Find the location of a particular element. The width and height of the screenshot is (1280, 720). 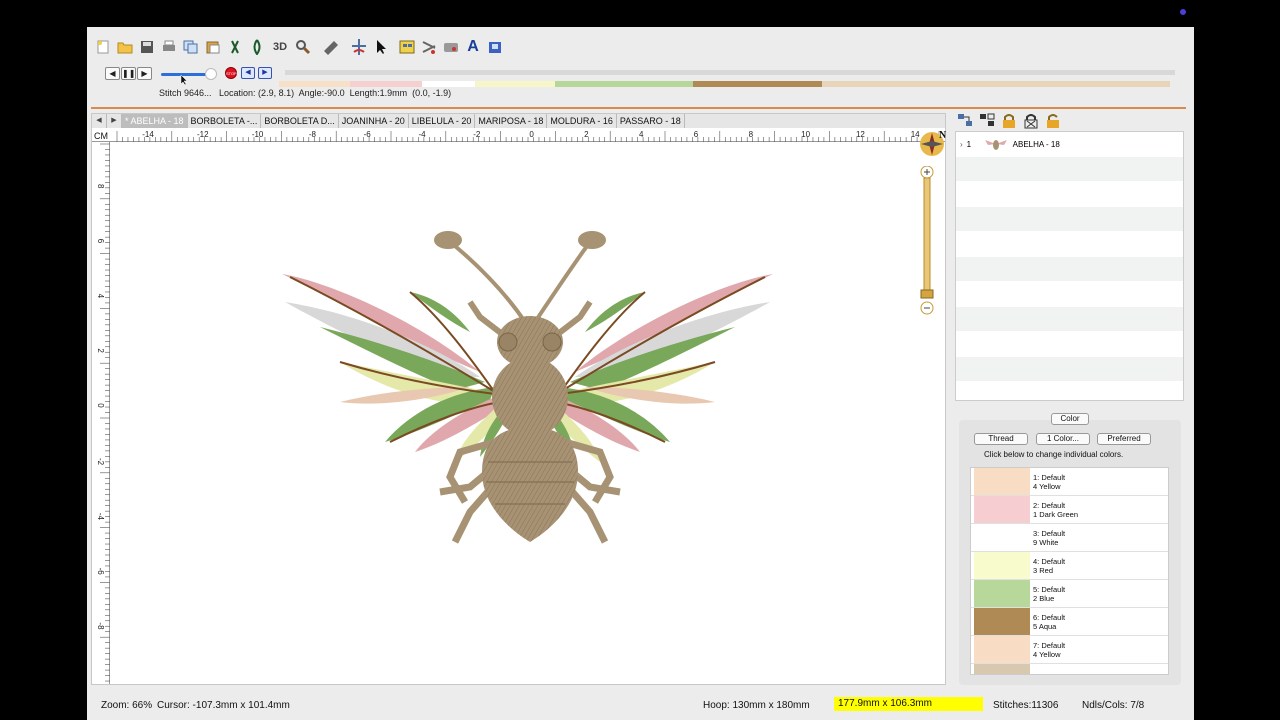

color-row: 7: Default 4 Yellow is located at coordinates (1069, 650).